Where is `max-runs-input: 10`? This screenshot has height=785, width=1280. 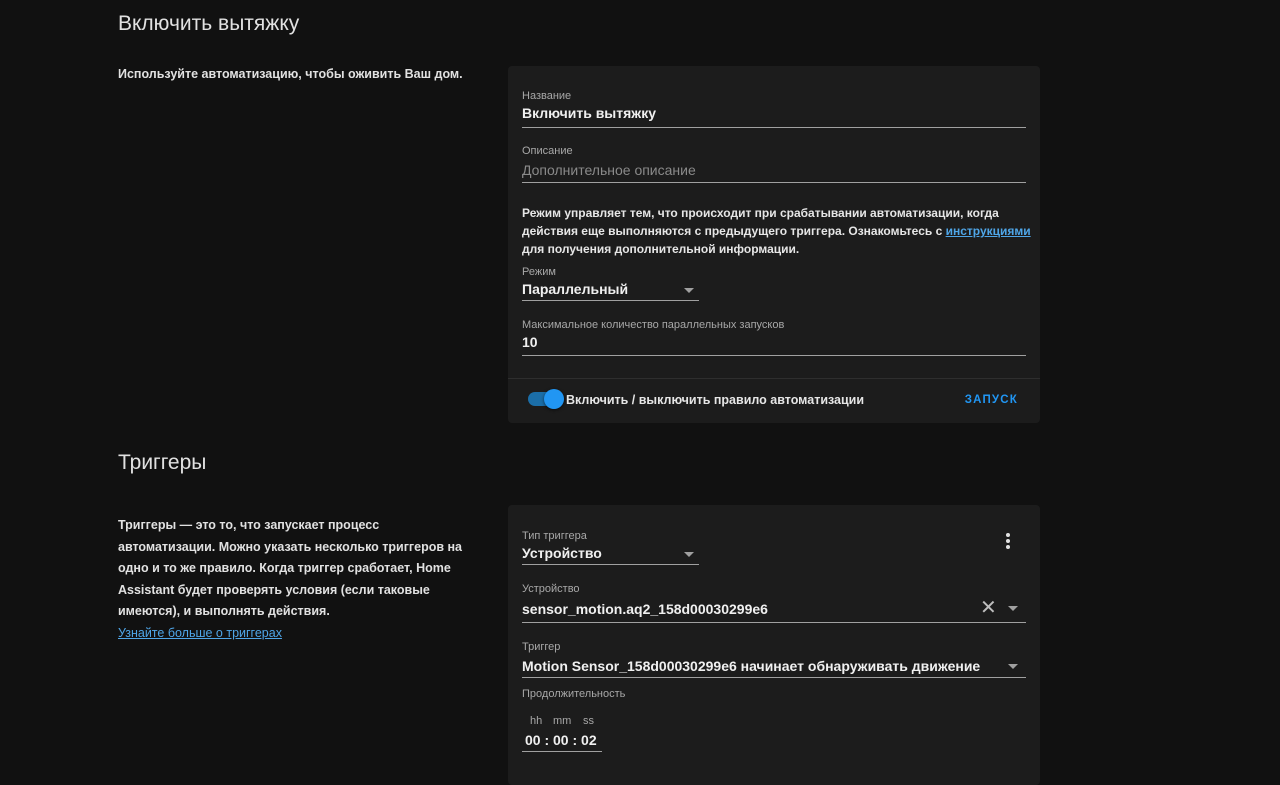 max-runs-input: 10 is located at coordinates (774, 342).